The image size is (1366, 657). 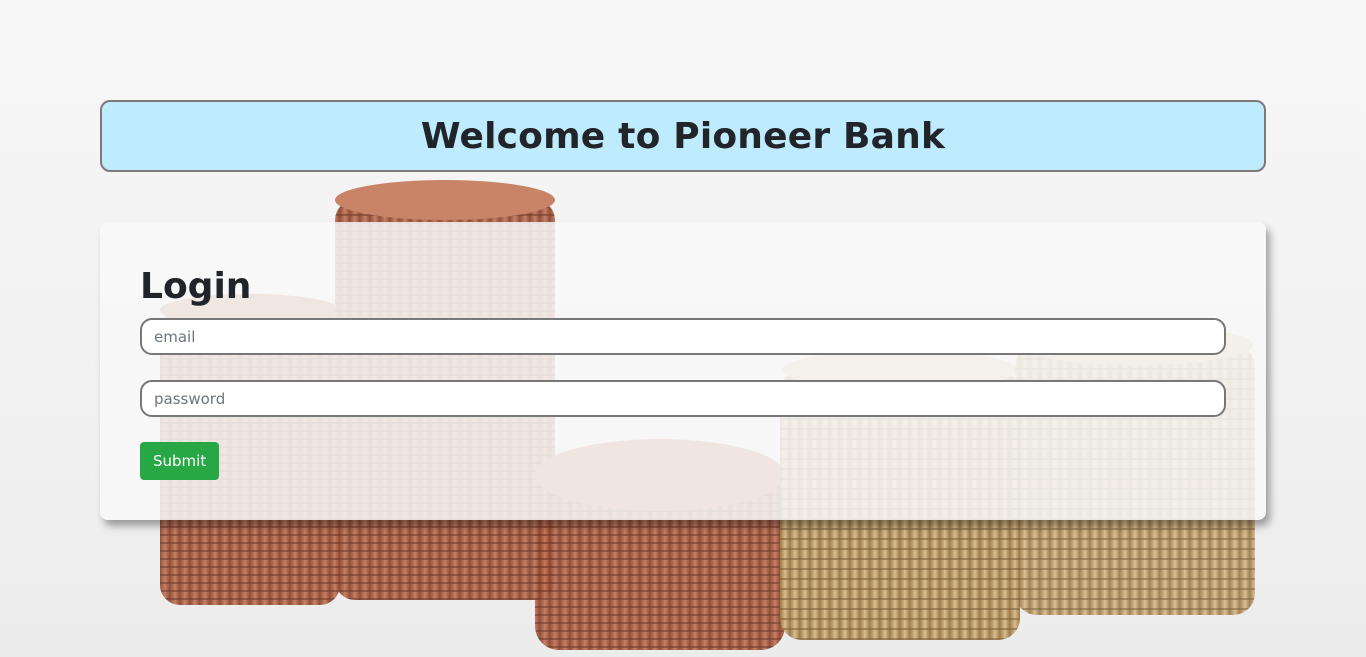 I want to click on email-input, so click(x=683, y=336).